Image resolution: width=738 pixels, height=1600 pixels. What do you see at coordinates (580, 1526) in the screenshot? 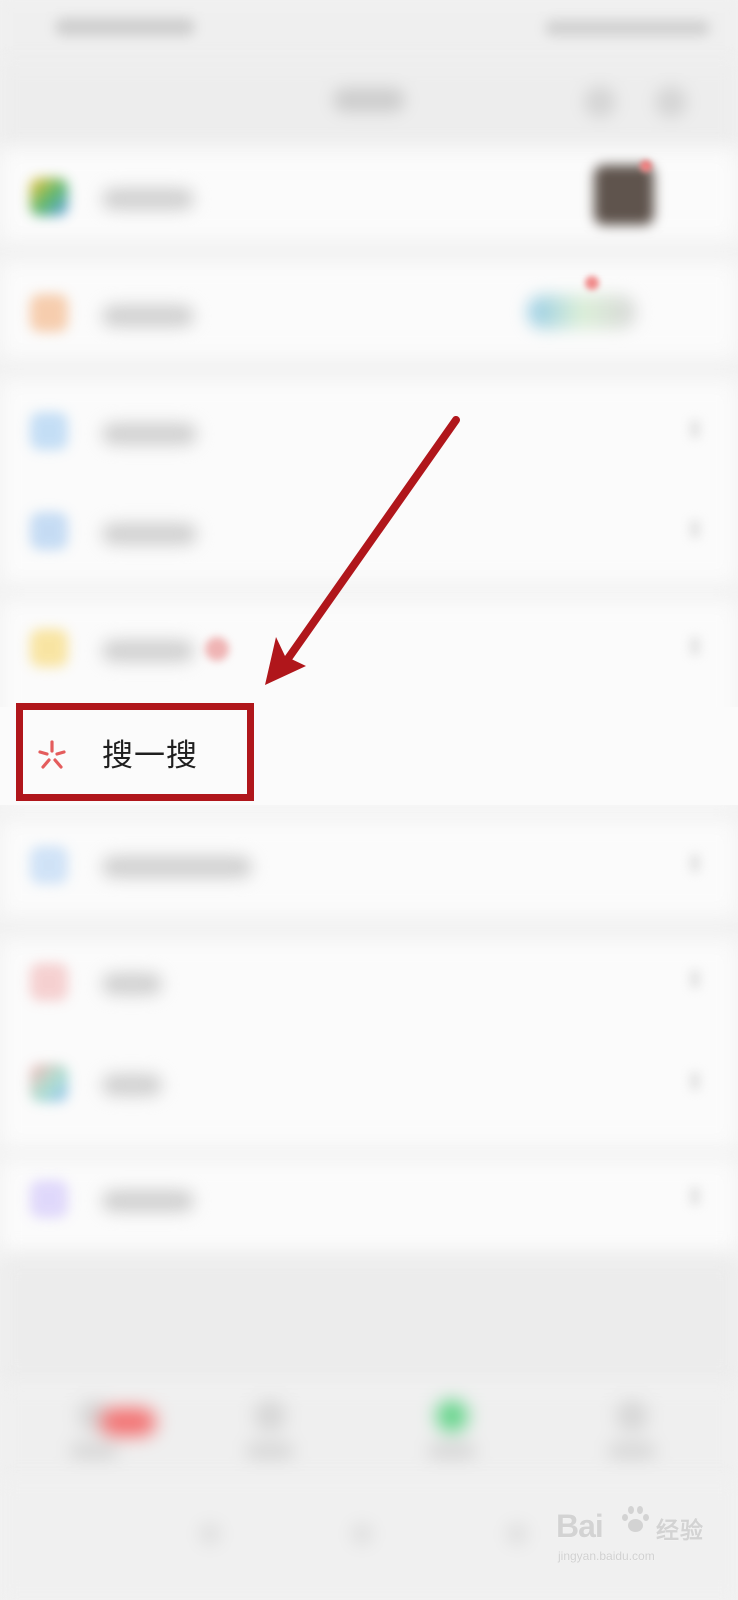
I see `watermark-main-text: Bai` at bounding box center [580, 1526].